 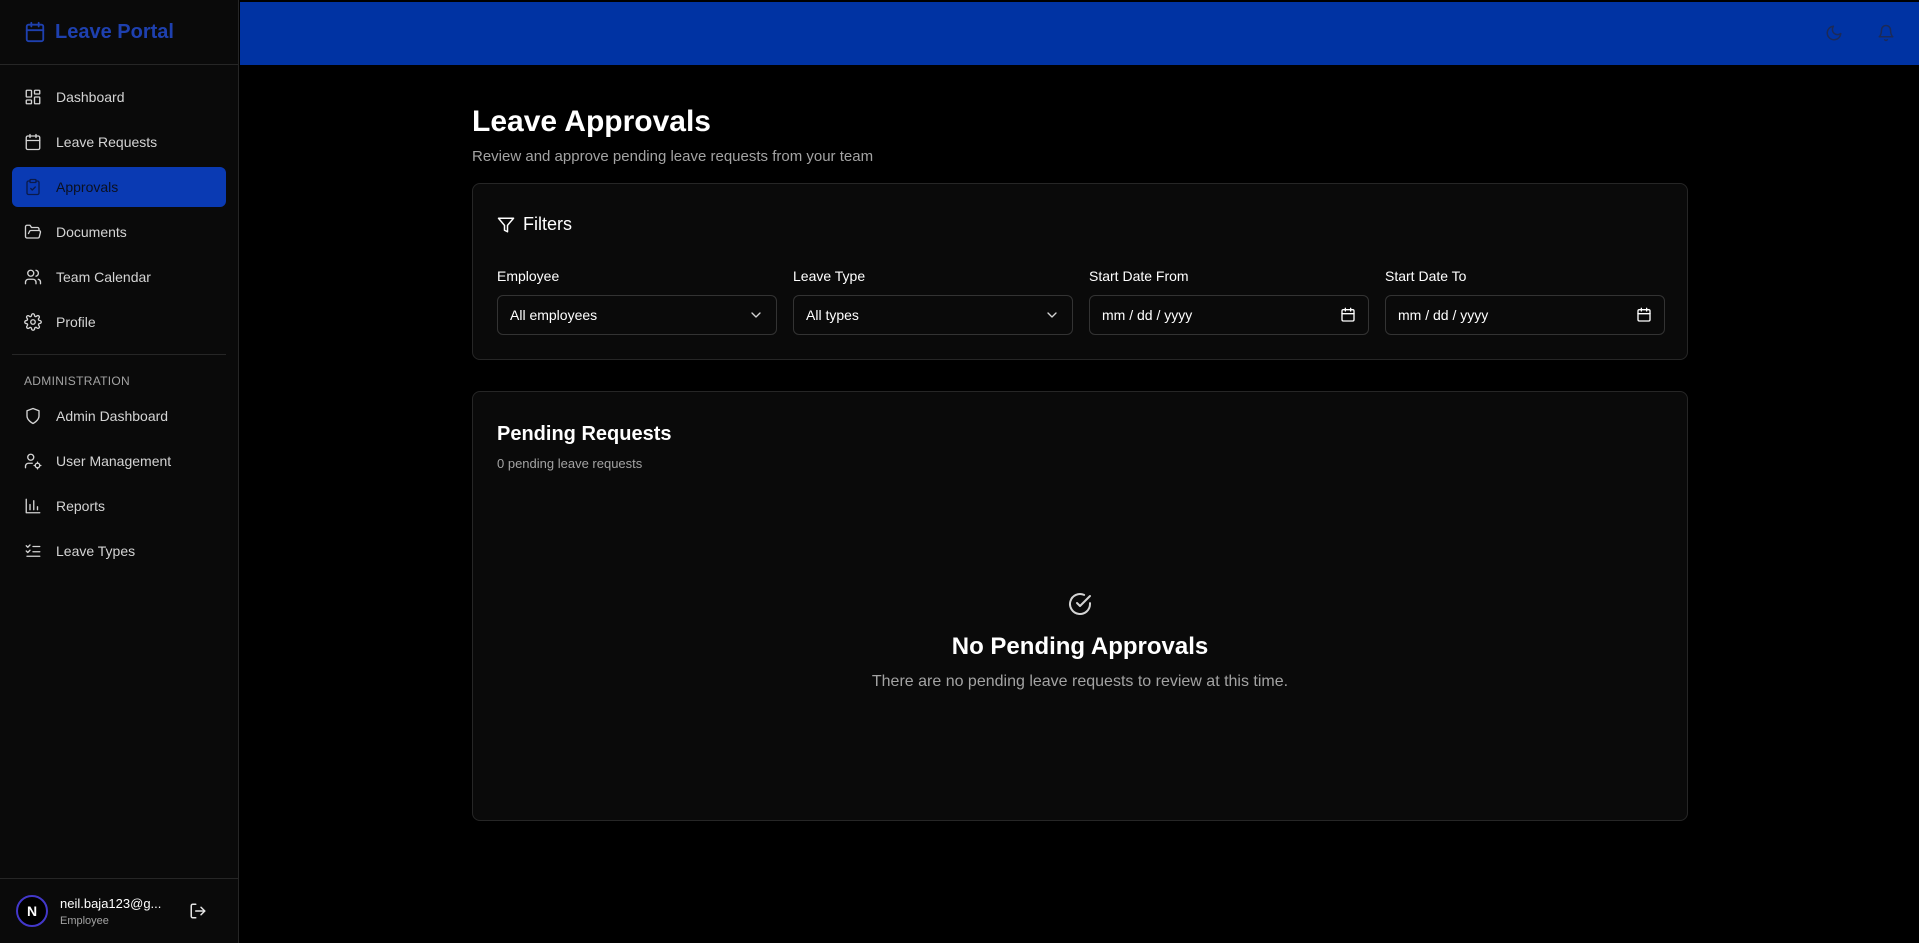 I want to click on empty-title: No Pending Approvals, so click(x=1080, y=646).